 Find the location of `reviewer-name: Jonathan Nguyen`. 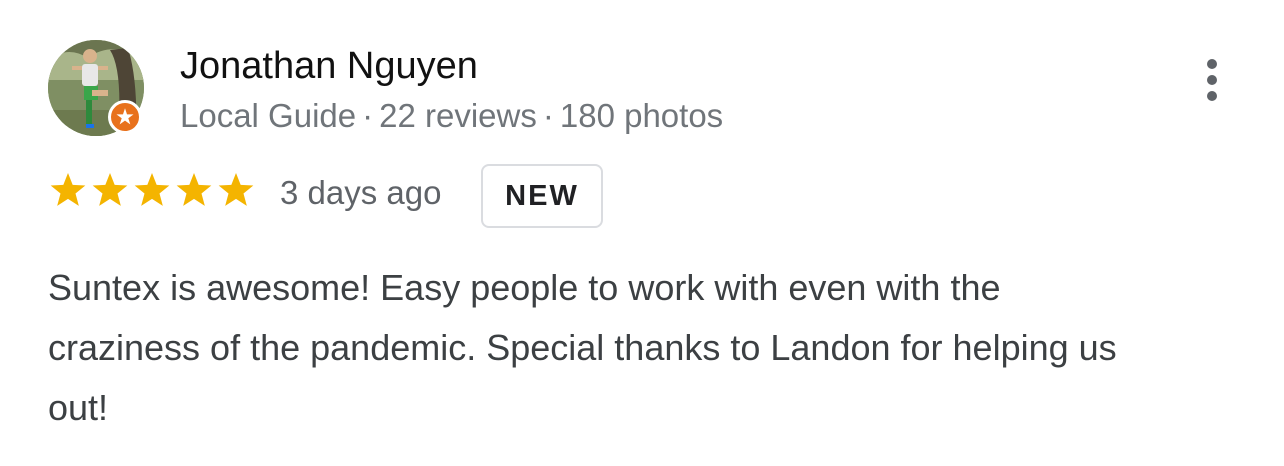

reviewer-name: Jonathan Nguyen is located at coordinates (329, 66).